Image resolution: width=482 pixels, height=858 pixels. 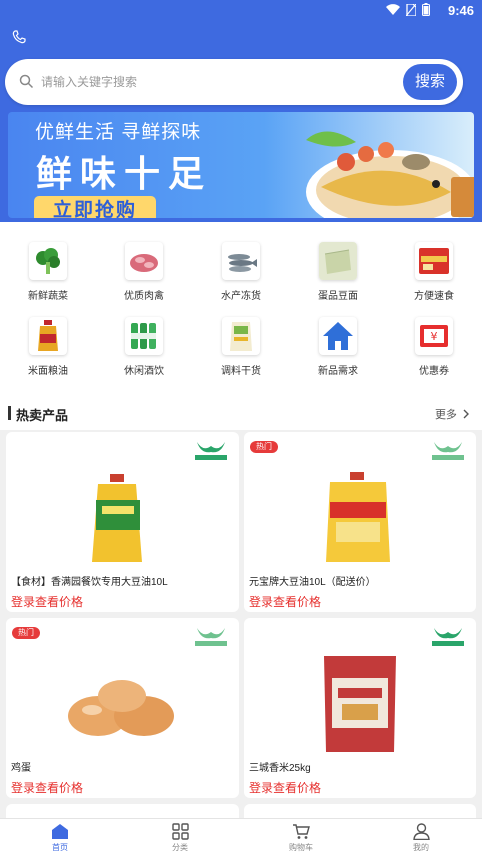 I want to click on product-card: 【食材】香满园餐饮专用大豆油10L 登录查看价格, so click(x=122, y=522).